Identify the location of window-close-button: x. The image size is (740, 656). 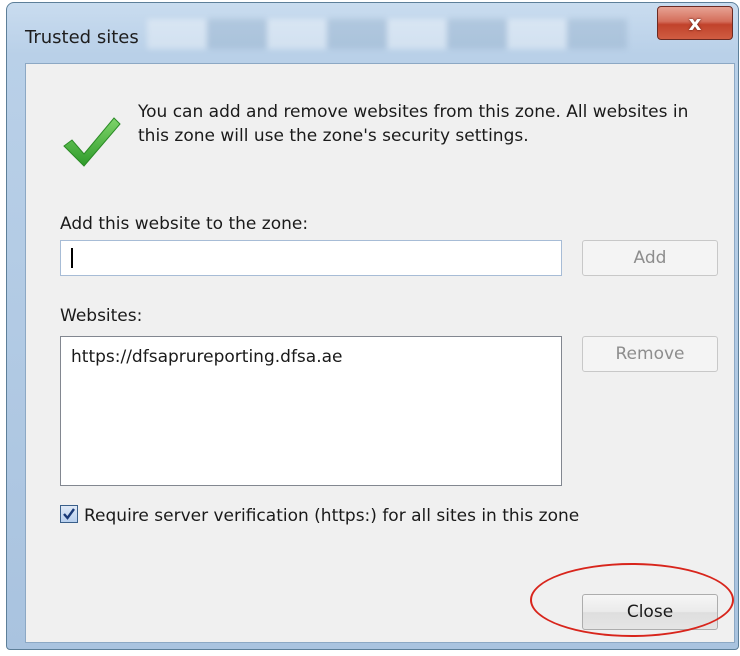
(695, 23).